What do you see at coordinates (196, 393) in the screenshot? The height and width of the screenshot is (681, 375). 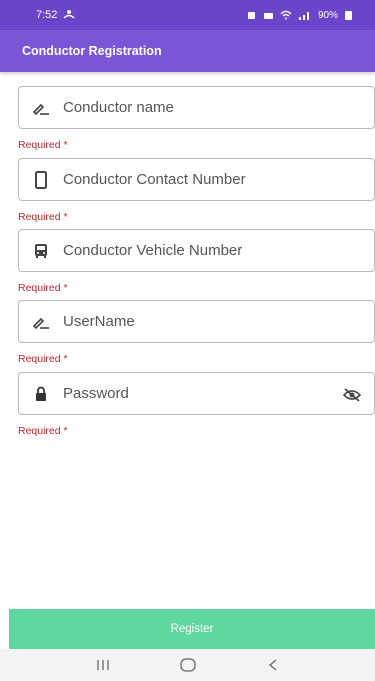 I see `password-field: Password` at bounding box center [196, 393].